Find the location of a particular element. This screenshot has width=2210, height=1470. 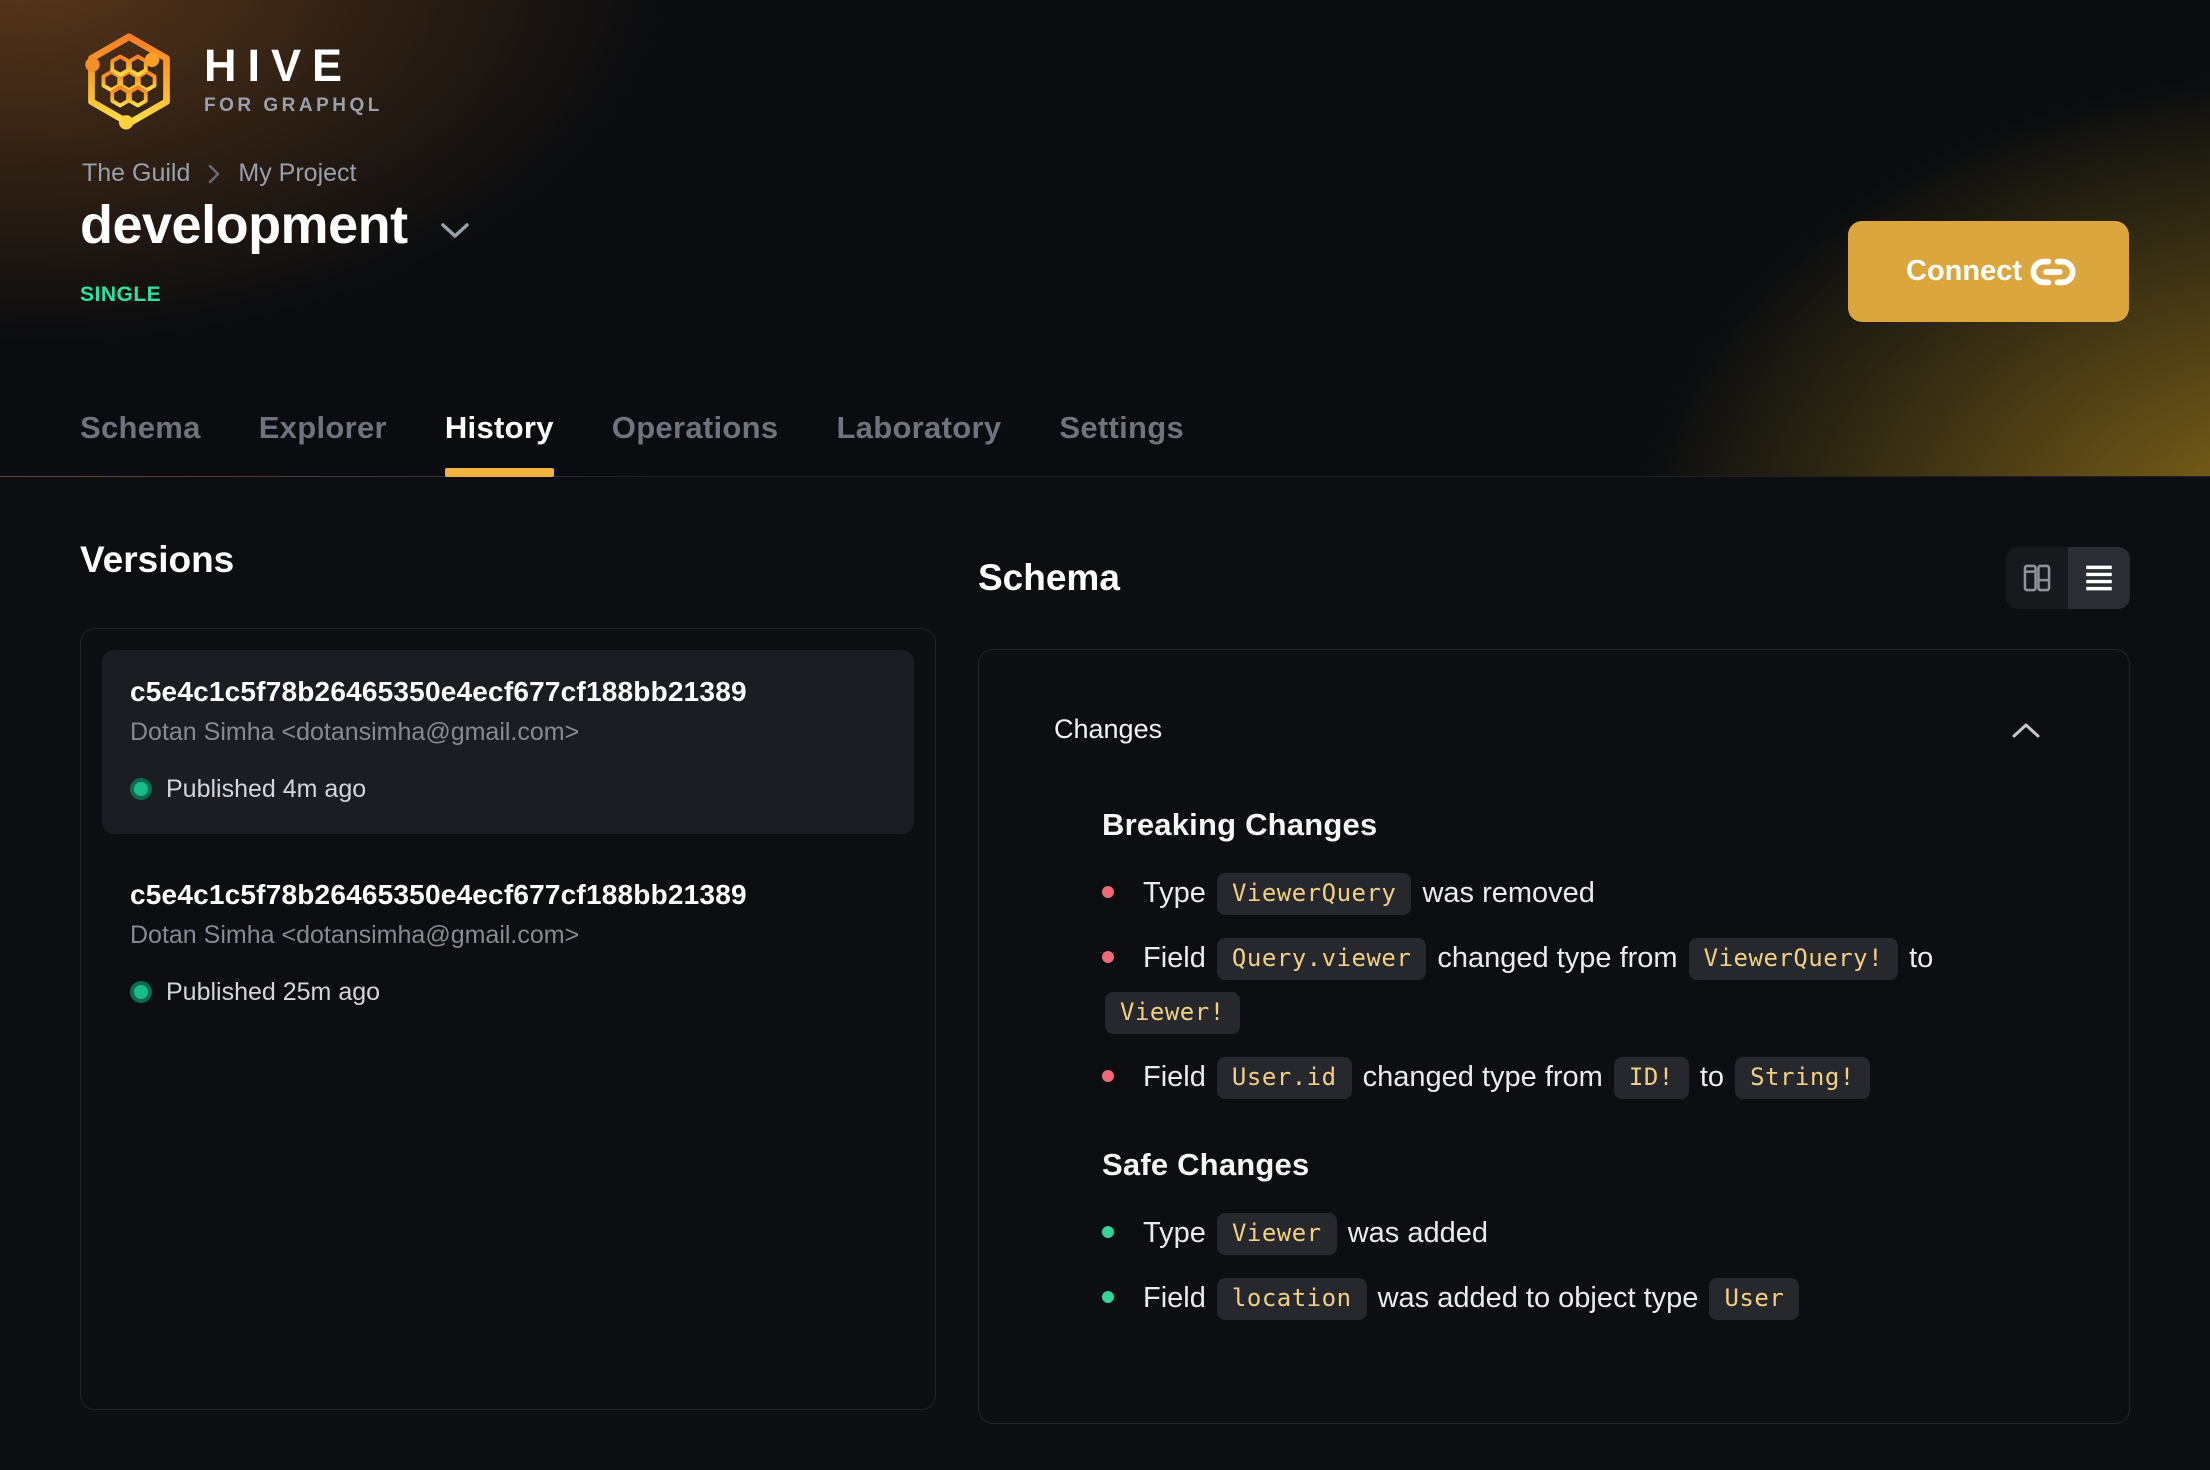

versions-heading: Versions is located at coordinates (157, 559).